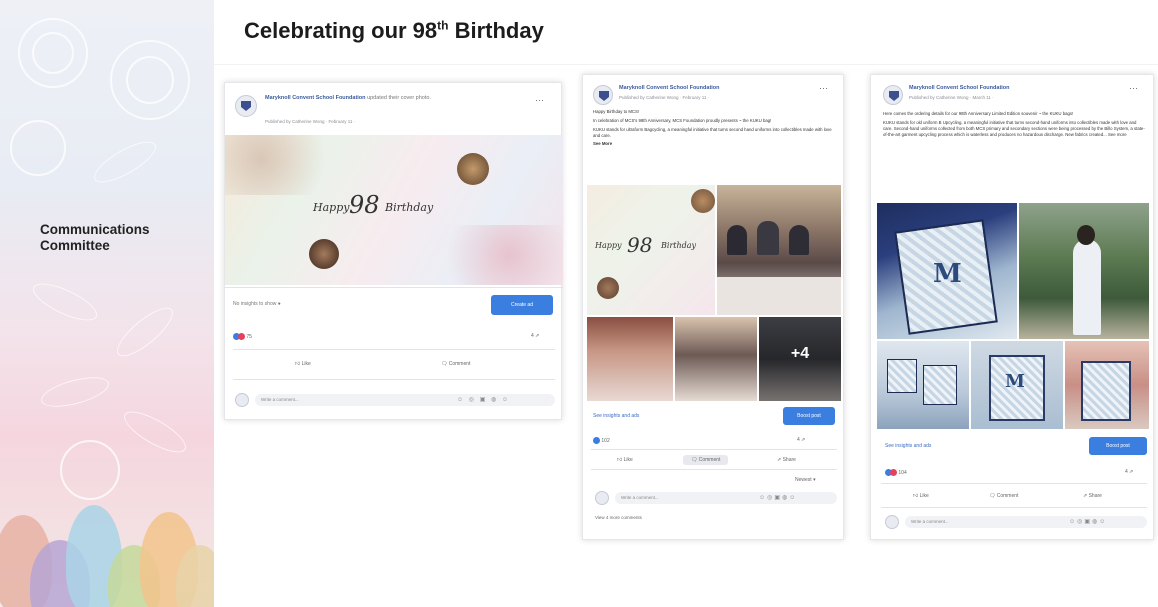 This screenshot has width=1158, height=607. What do you see at coordinates (331, 207) in the screenshot?
I see `banner-script-happy: Happy` at bounding box center [331, 207].